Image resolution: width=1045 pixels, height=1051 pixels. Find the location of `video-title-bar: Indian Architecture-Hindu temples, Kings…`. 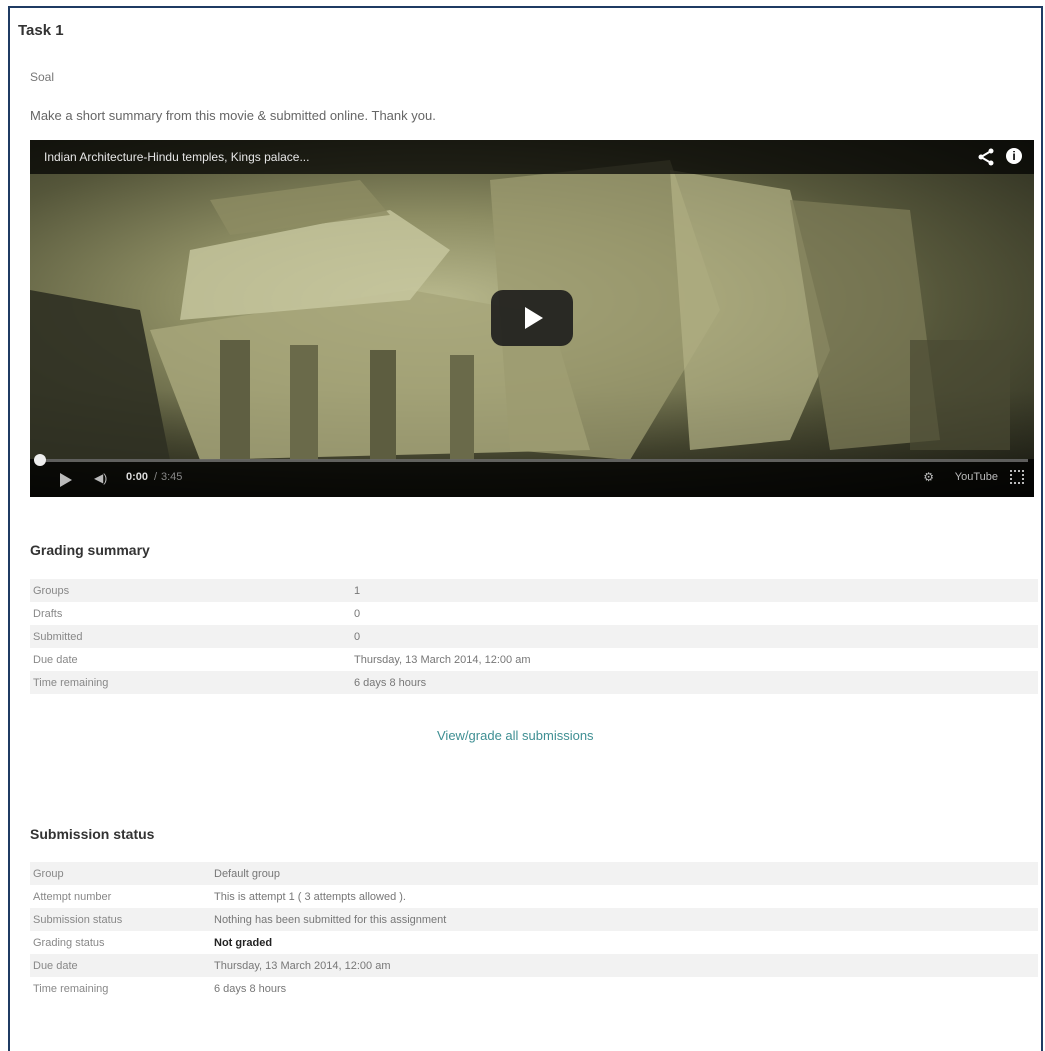

video-title-bar: Indian Architecture-Hindu temples, Kings… is located at coordinates (532, 157).